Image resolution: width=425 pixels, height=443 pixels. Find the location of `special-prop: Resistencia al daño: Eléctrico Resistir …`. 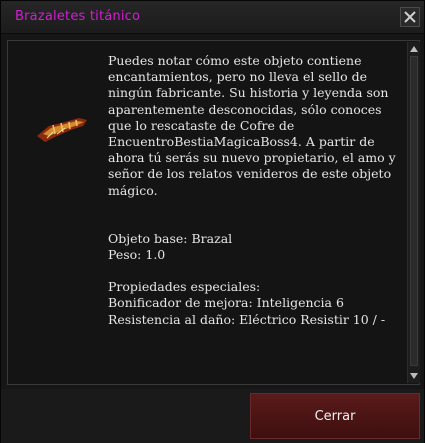

special-prop: Resistencia al daño: Eléctrico Resistir … is located at coordinates (247, 319).